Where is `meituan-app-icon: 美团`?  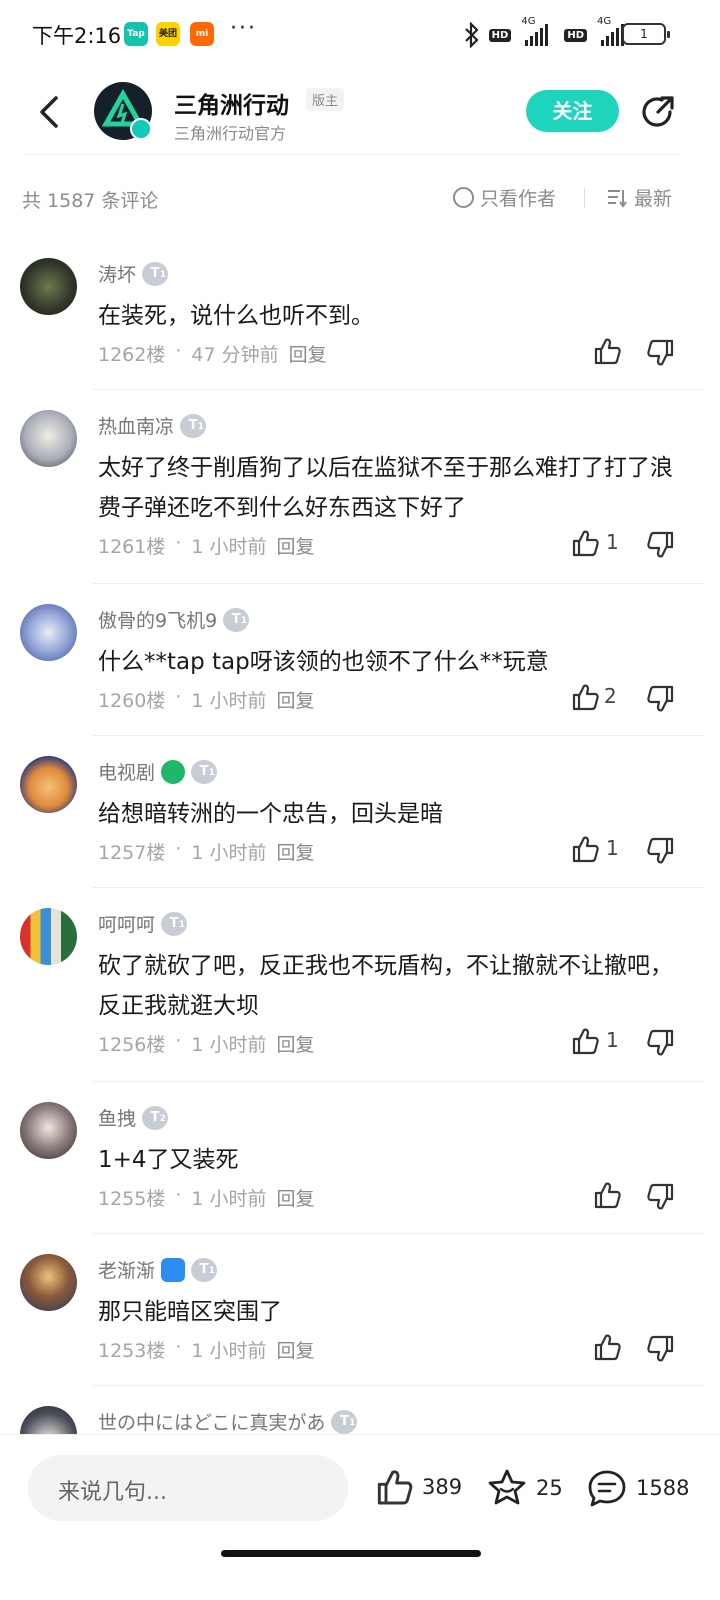
meituan-app-icon: 美团 is located at coordinates (168, 34).